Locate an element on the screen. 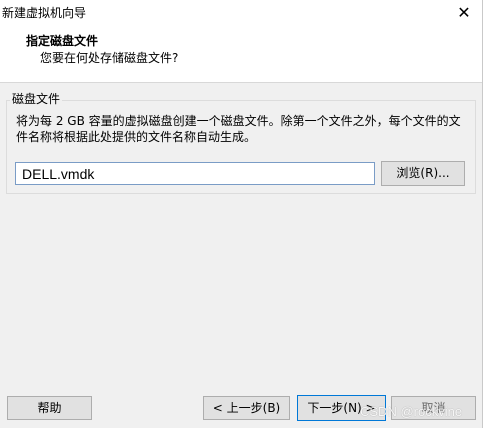  page-subtitle: 您要在何处存储磁盘文件? is located at coordinates (109, 58).